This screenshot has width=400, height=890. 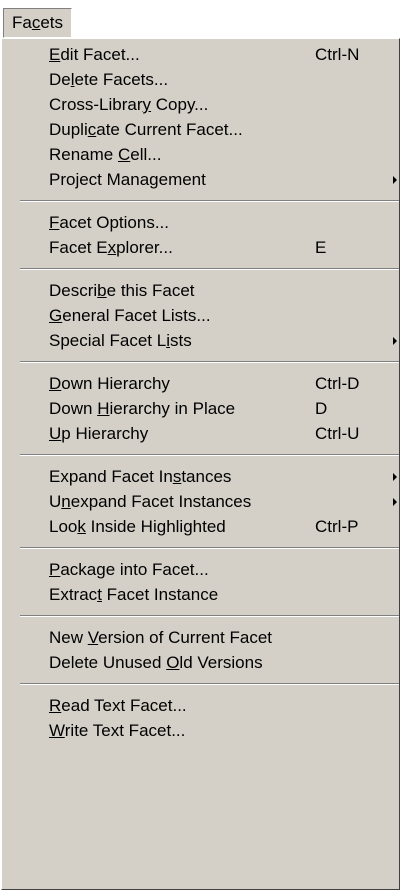 I want to click on menu-item-mnemonic: b, so click(x=102, y=290).